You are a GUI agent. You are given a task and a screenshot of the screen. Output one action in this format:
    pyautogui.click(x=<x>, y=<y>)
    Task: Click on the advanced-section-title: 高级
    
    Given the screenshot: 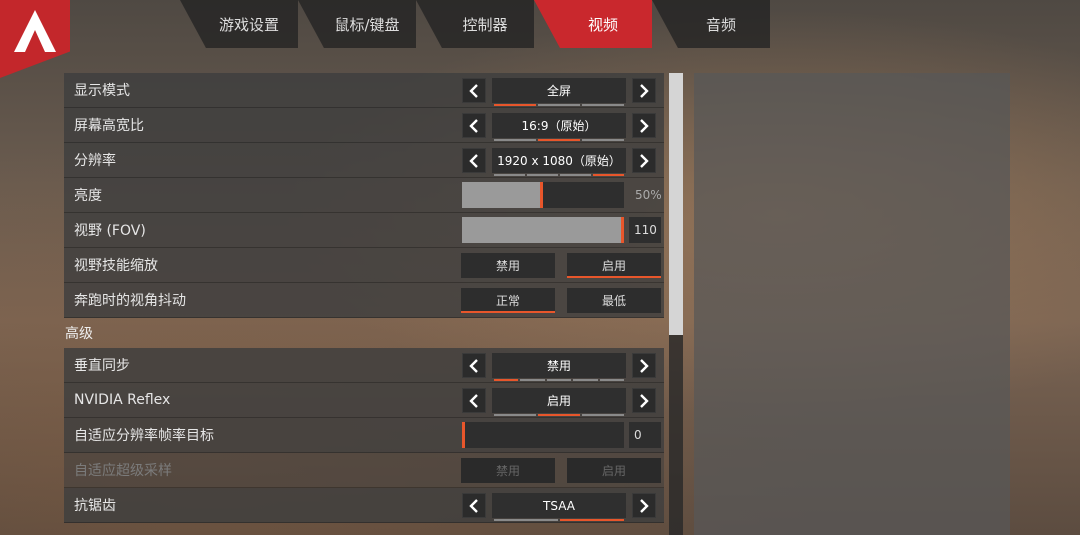 What is the action you would take?
    pyautogui.click(x=79, y=334)
    